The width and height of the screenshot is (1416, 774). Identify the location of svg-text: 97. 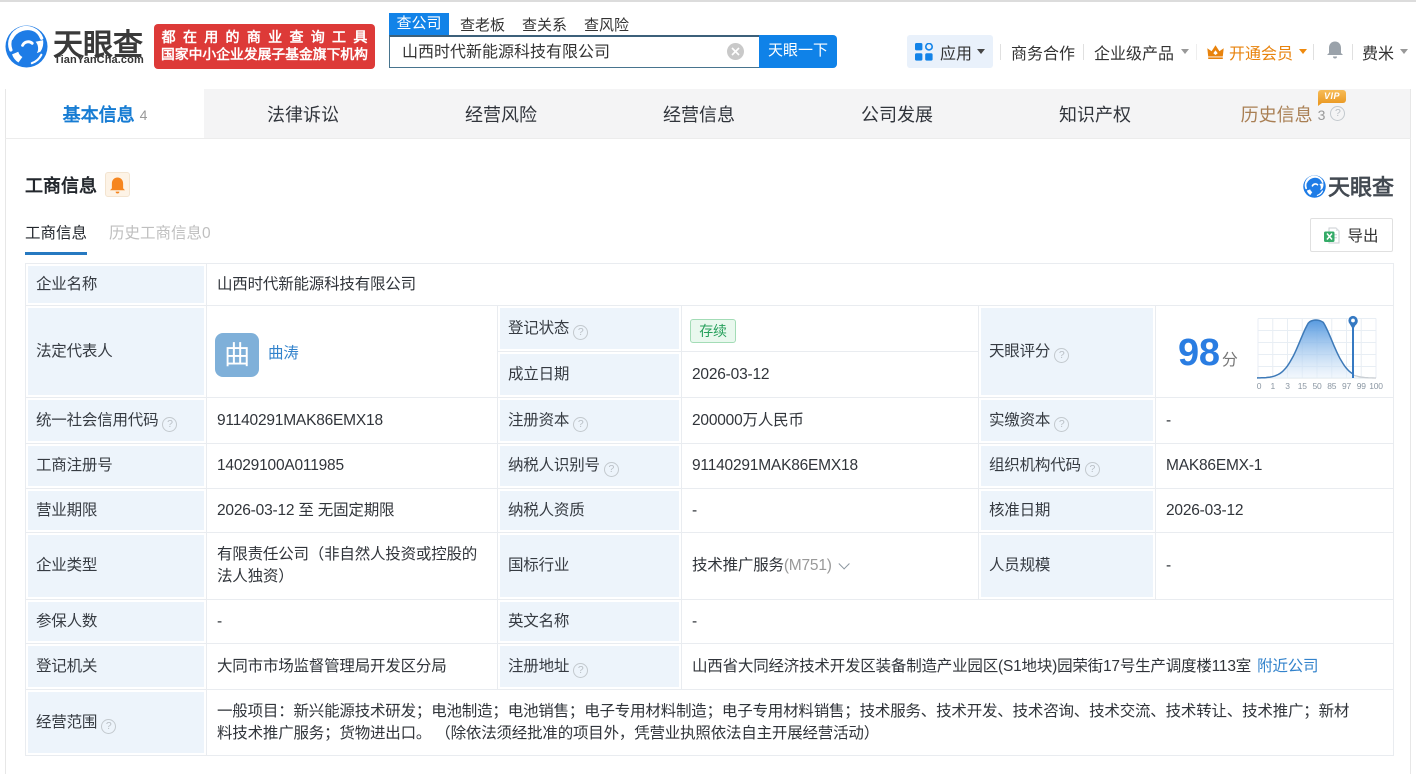
(1347, 386).